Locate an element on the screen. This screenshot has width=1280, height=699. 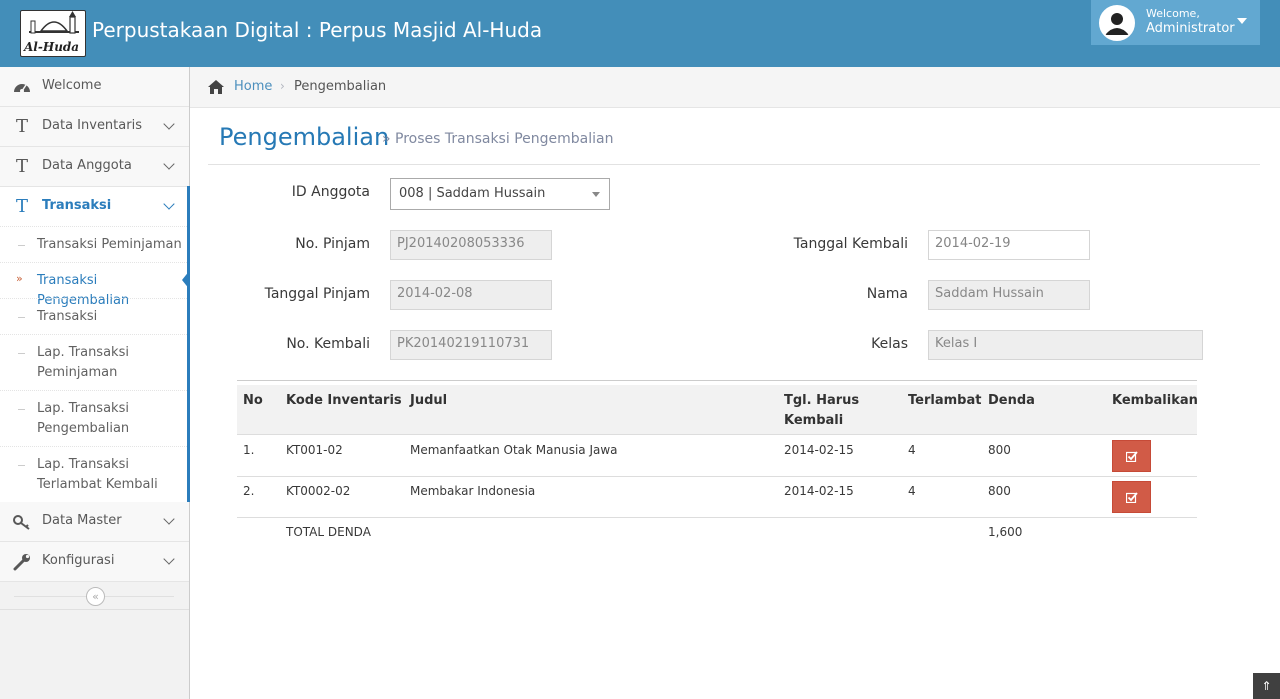
breadcrumb-current: Pengembalian is located at coordinates (340, 86).